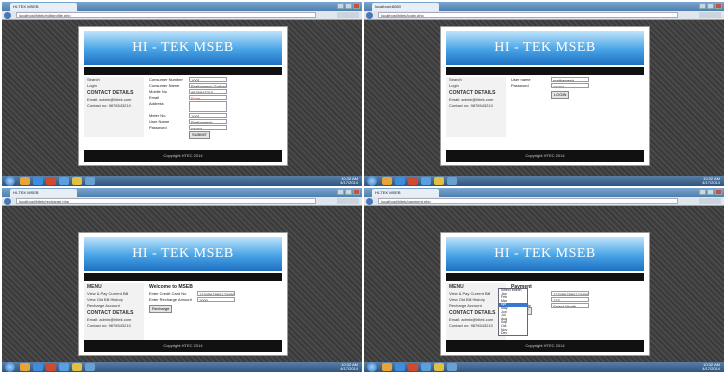 The image size is (724, 374). I want to click on taskbar-clock: 10:32 AM 4/17/2014, so click(349, 367).